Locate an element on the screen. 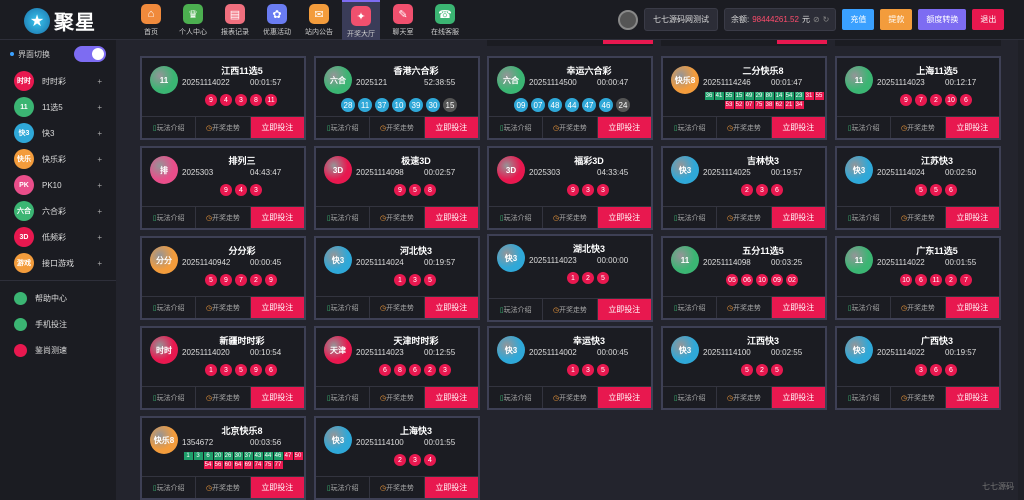 The width and height of the screenshot is (1024, 500). nav-item-1: ♛ 个人中心 is located at coordinates (193, 20).